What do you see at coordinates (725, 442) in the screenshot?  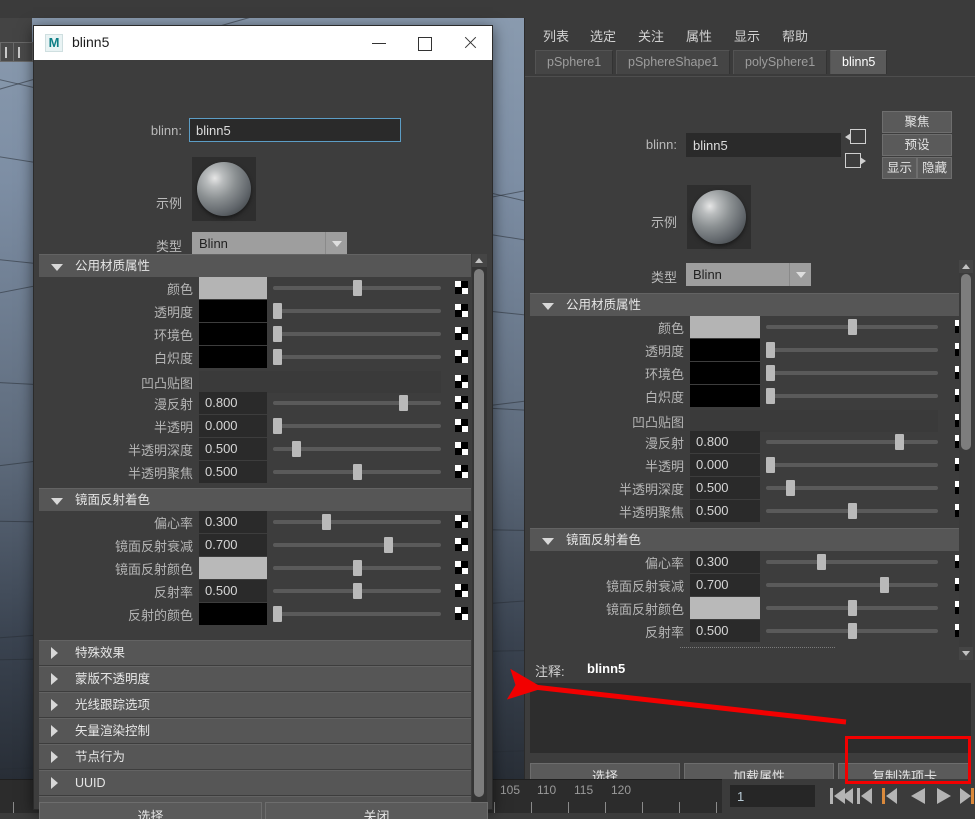 I see `attribute-value-field: 0.800` at bounding box center [725, 442].